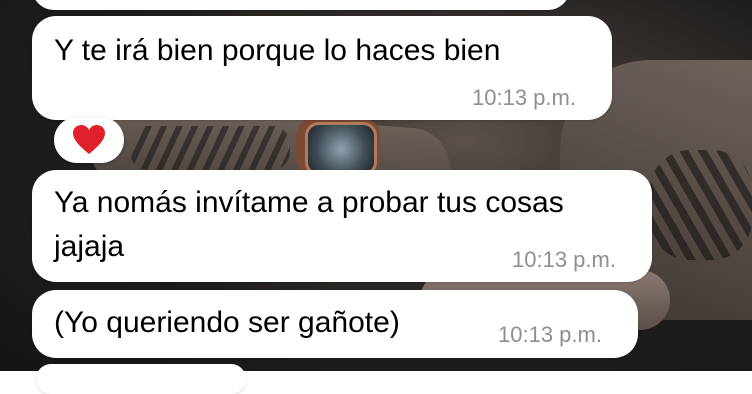  Describe the element at coordinates (309, 202) in the screenshot. I see `message-text-line-1: Ya nomás invítame a probar tus cosas` at that location.